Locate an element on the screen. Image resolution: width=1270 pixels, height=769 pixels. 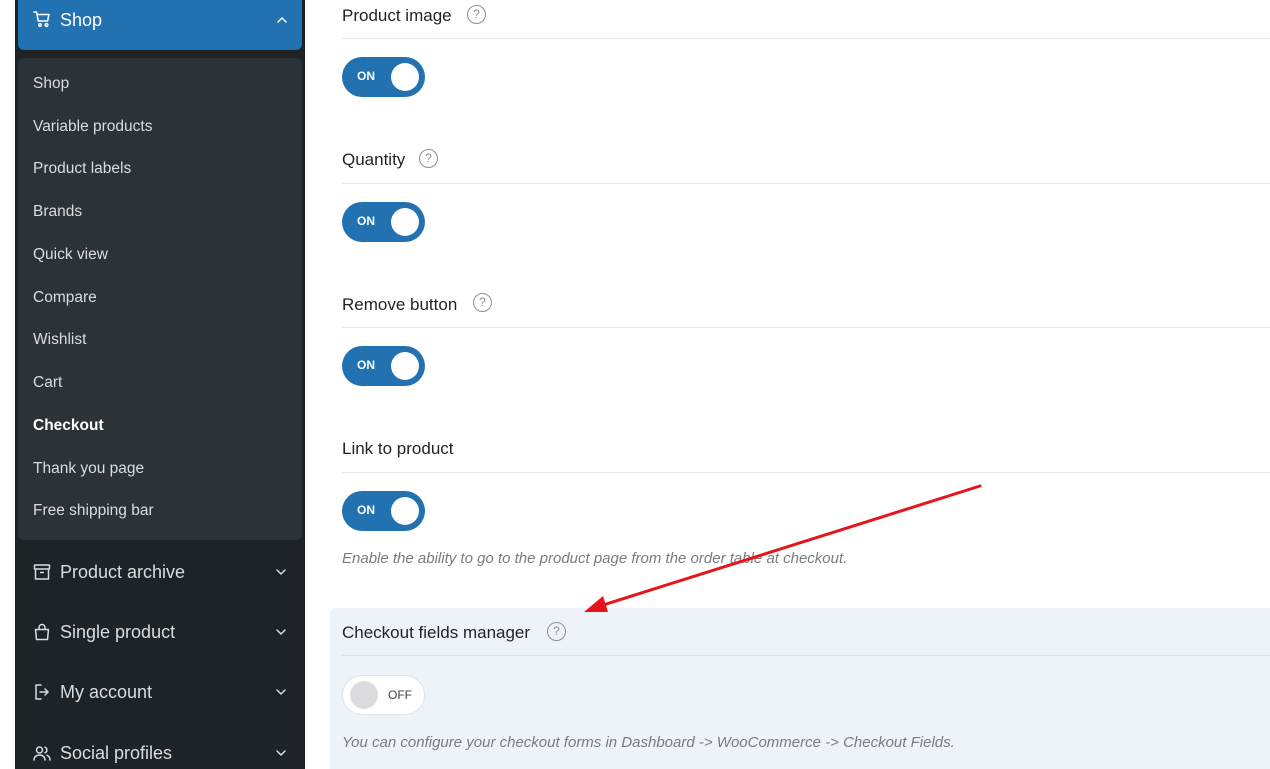
setting-title-quantity: Quantity is located at coordinates (374, 159).